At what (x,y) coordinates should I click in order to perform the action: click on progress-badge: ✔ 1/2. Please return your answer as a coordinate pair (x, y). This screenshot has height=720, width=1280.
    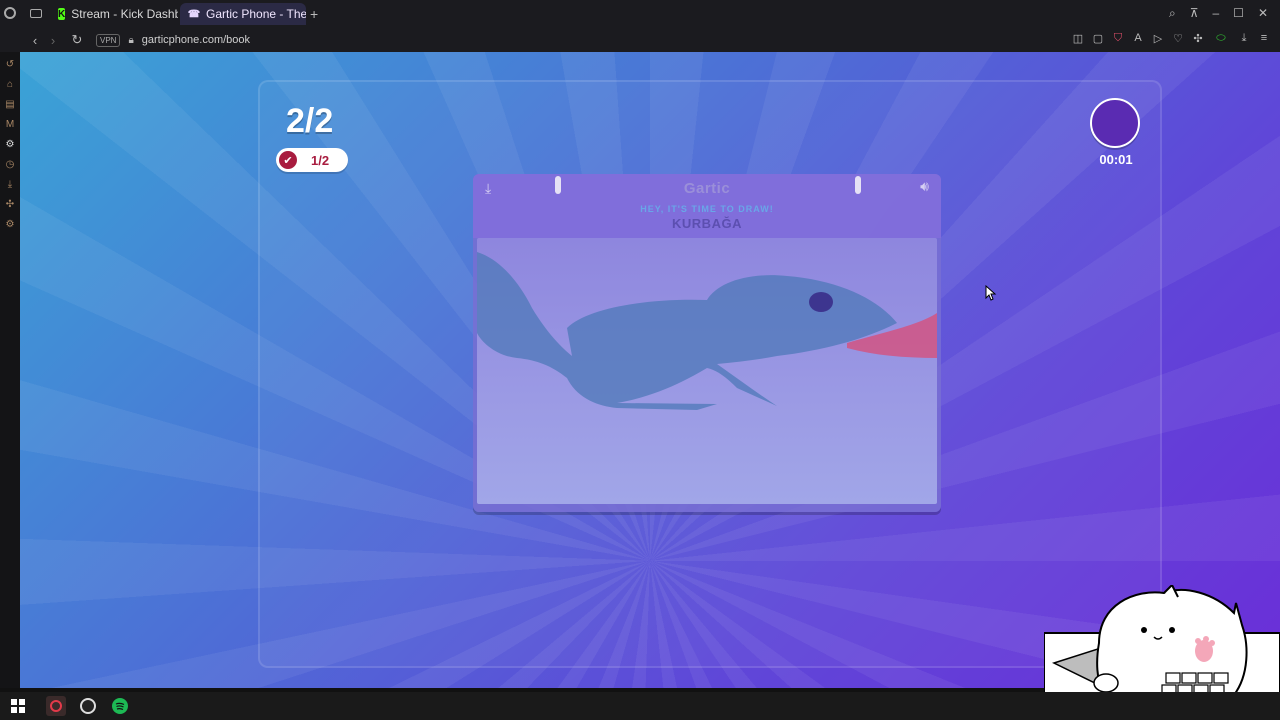
    Looking at the image, I should click on (312, 160).